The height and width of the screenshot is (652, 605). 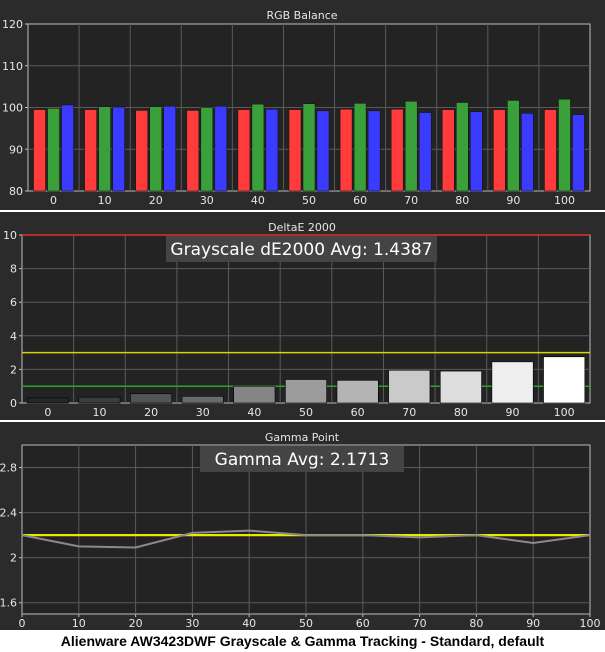 What do you see at coordinates (301, 250) in the screenshot?
I see `avg-annotation: Grayscale dE2000 Avg: 1.4387` at bounding box center [301, 250].